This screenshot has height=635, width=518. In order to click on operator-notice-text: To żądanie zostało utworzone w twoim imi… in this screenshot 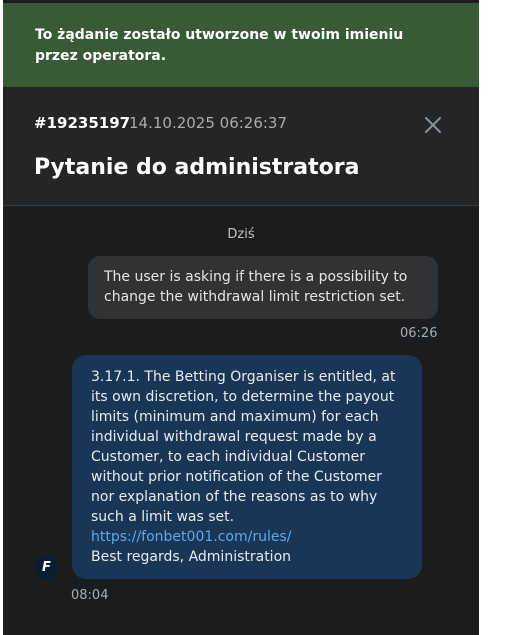, I will do `click(219, 45)`.